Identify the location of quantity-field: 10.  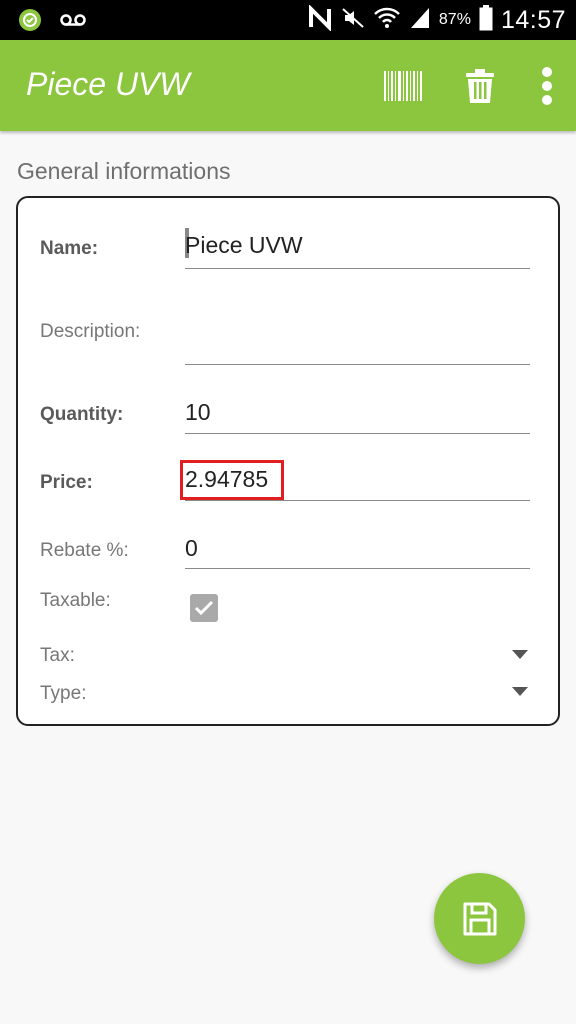
(357, 414).